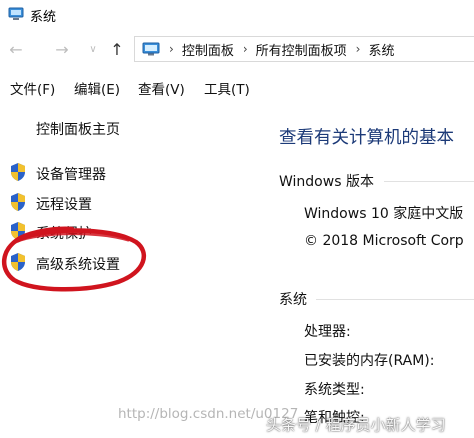  What do you see at coordinates (78, 264) in the screenshot?
I see `sidebar-item-advanced-system-settings: 高级系统设置` at bounding box center [78, 264].